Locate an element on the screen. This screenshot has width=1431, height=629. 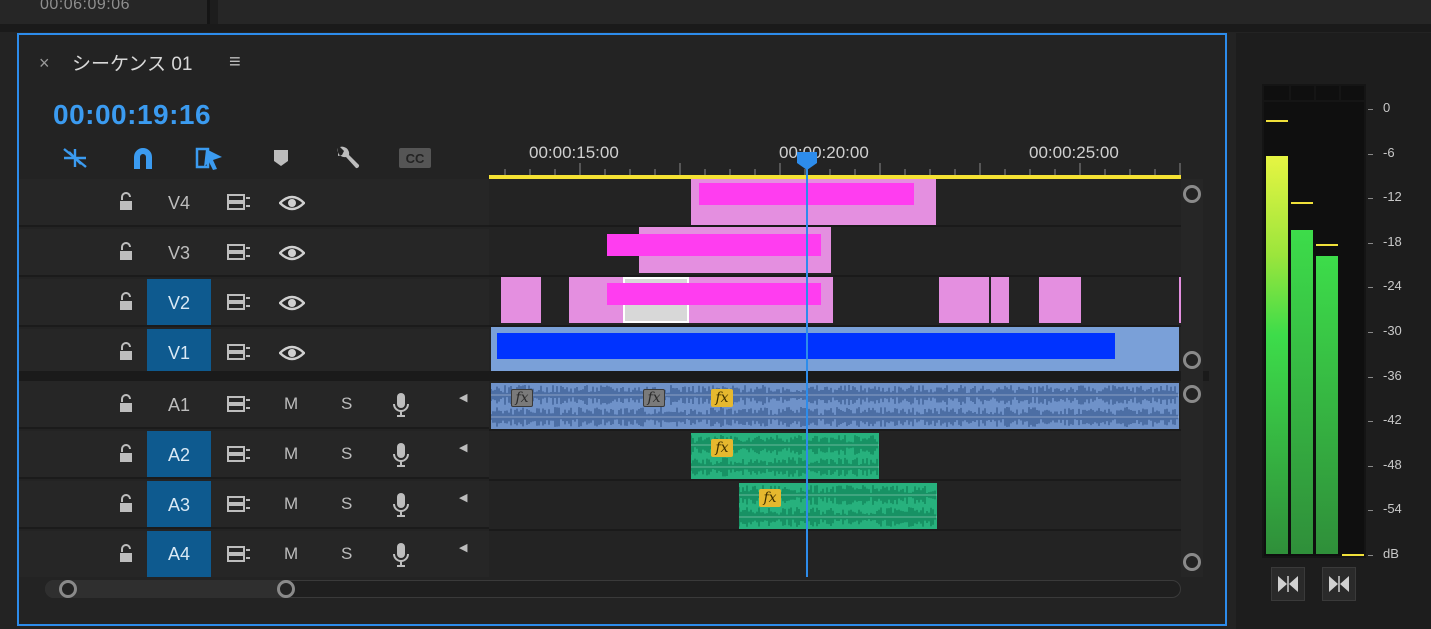
track-header-a1: A1 M S ◀ is located at coordinates (254, 405).